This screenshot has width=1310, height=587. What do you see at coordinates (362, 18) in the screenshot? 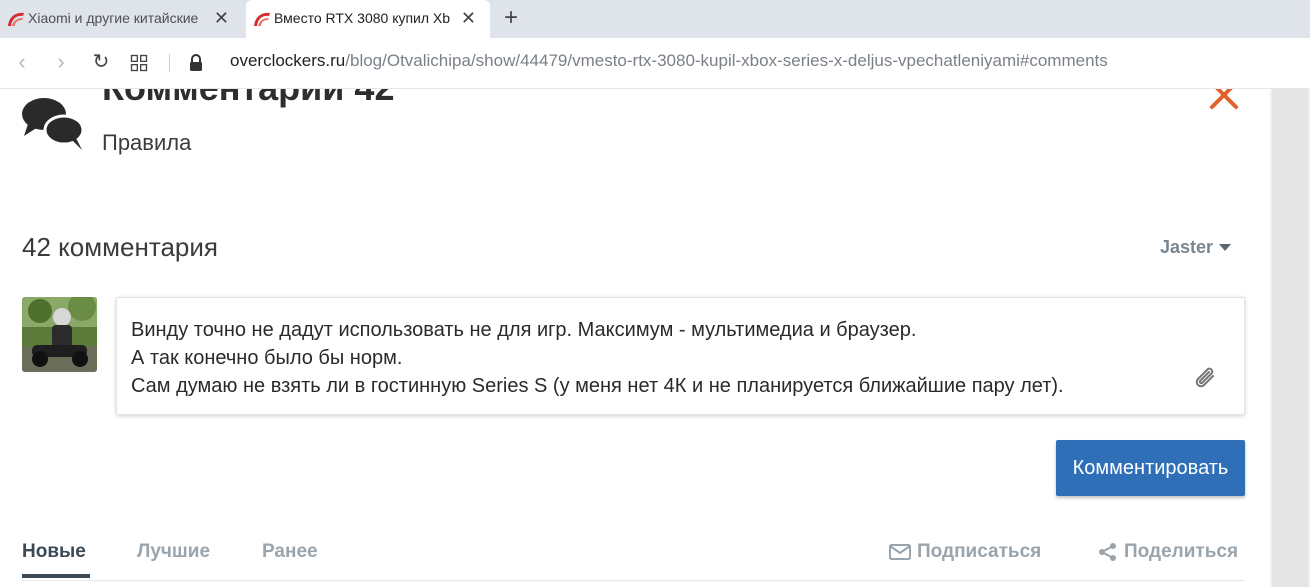
I see `tab-title: Вместо RTX 3080 купил Xb` at bounding box center [362, 18].